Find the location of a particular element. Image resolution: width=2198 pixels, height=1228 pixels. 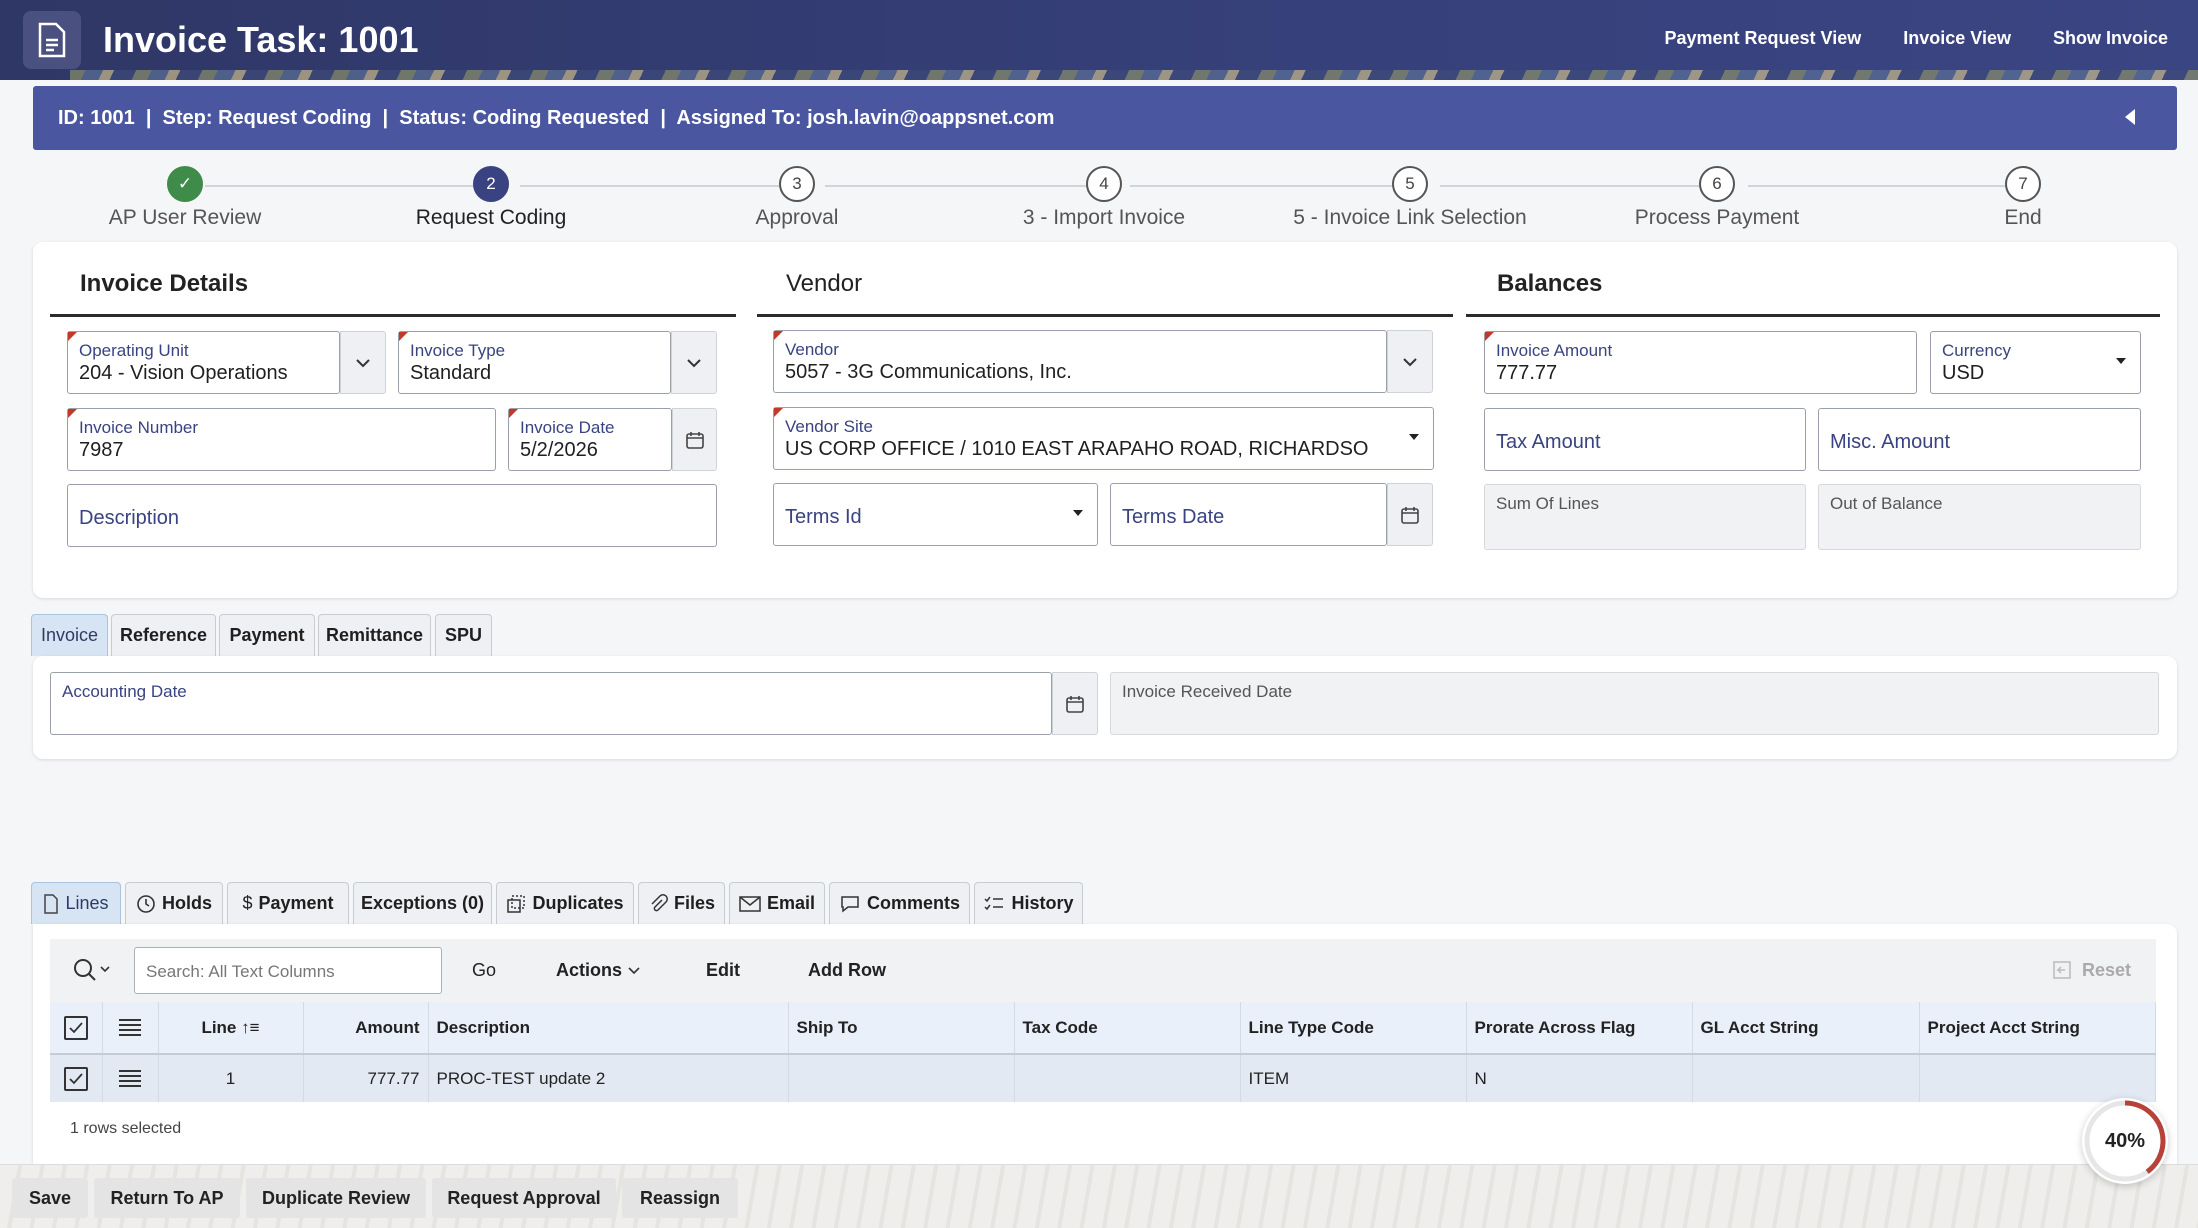

misc-amount-field: Misc. Amount is located at coordinates (1979, 439).